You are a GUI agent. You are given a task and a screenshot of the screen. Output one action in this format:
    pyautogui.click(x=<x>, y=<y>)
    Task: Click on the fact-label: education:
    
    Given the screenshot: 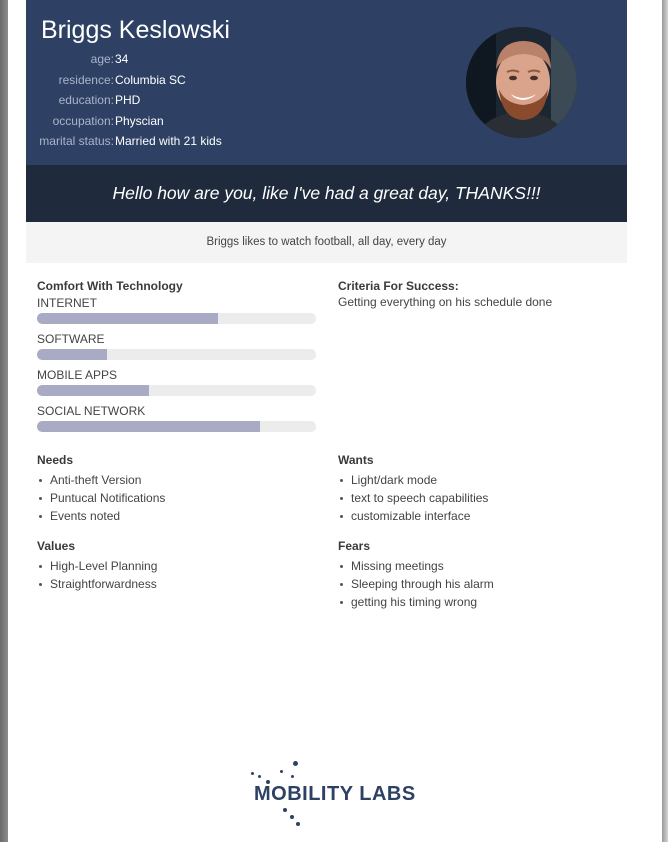 What is the action you would take?
    pyautogui.click(x=86, y=100)
    